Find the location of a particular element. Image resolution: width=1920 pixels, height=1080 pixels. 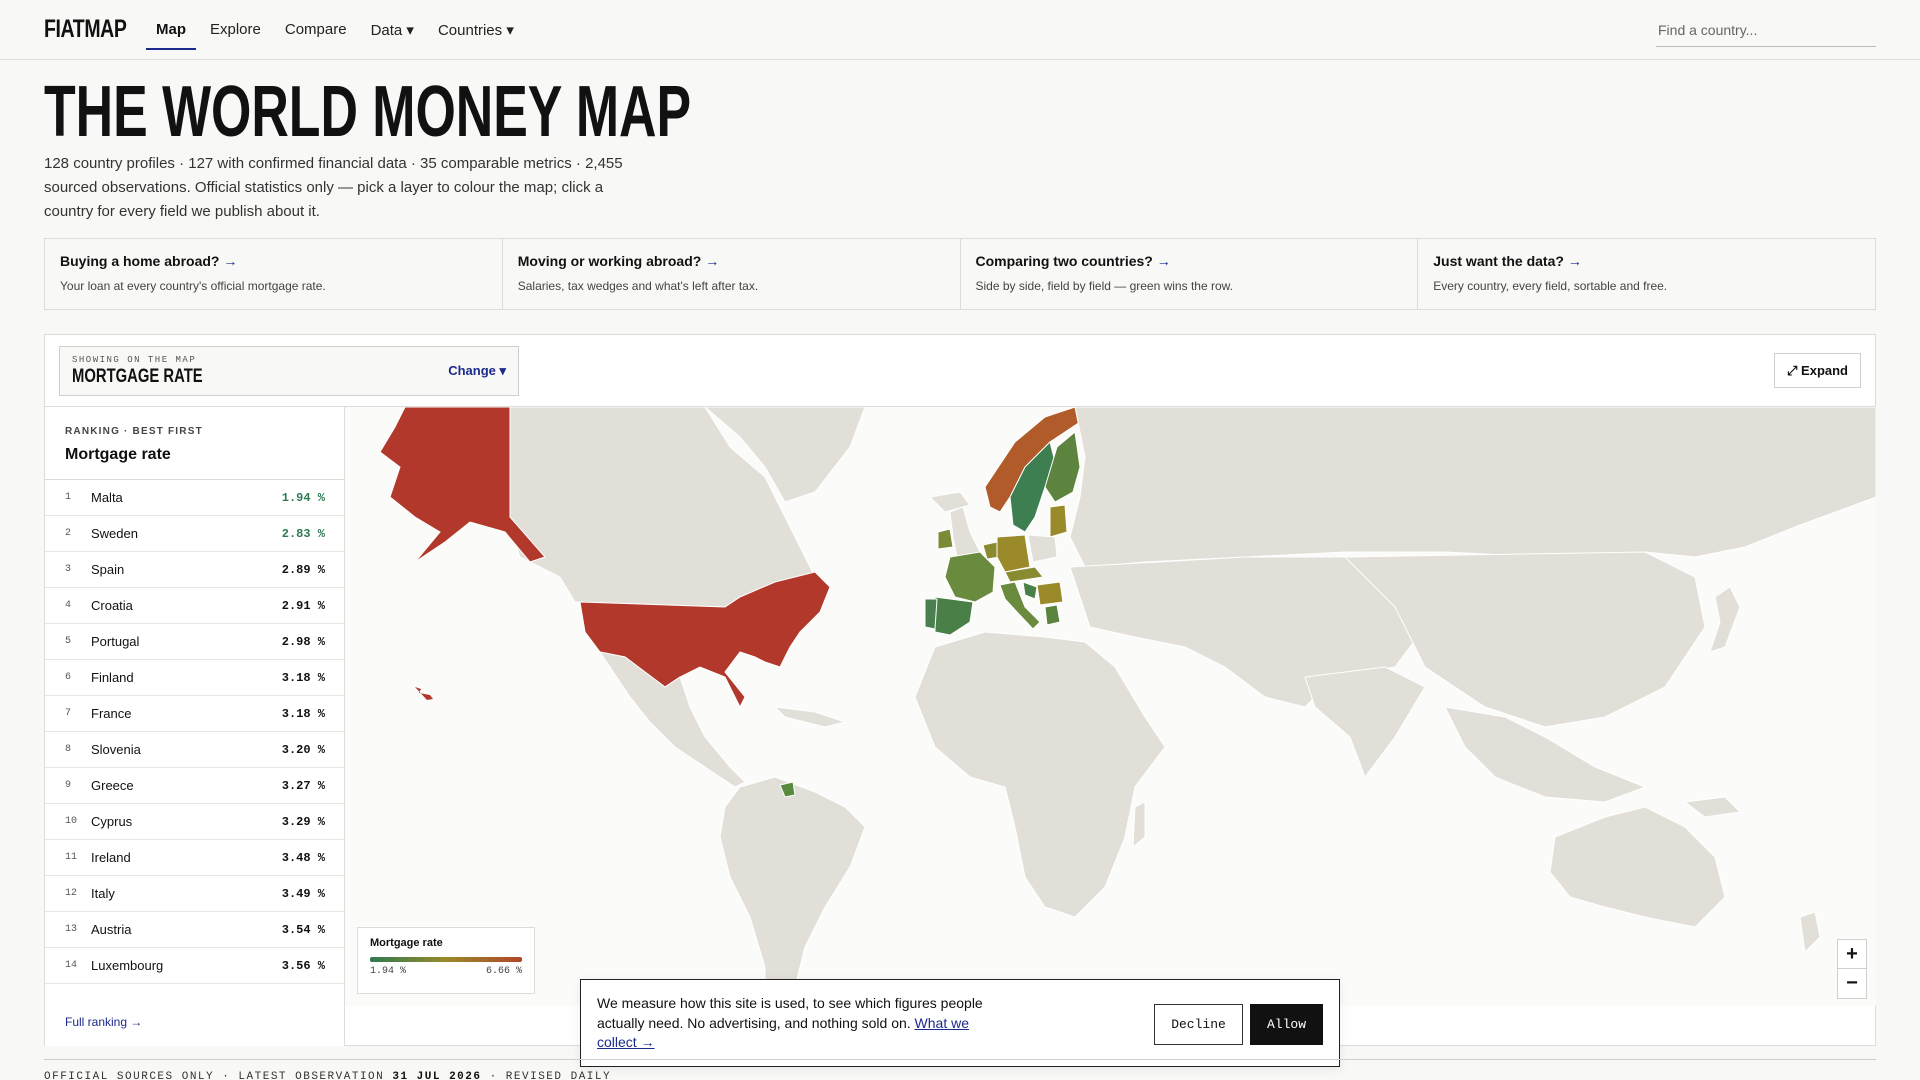

ranking-title: Mortgage rate is located at coordinates (118, 454).